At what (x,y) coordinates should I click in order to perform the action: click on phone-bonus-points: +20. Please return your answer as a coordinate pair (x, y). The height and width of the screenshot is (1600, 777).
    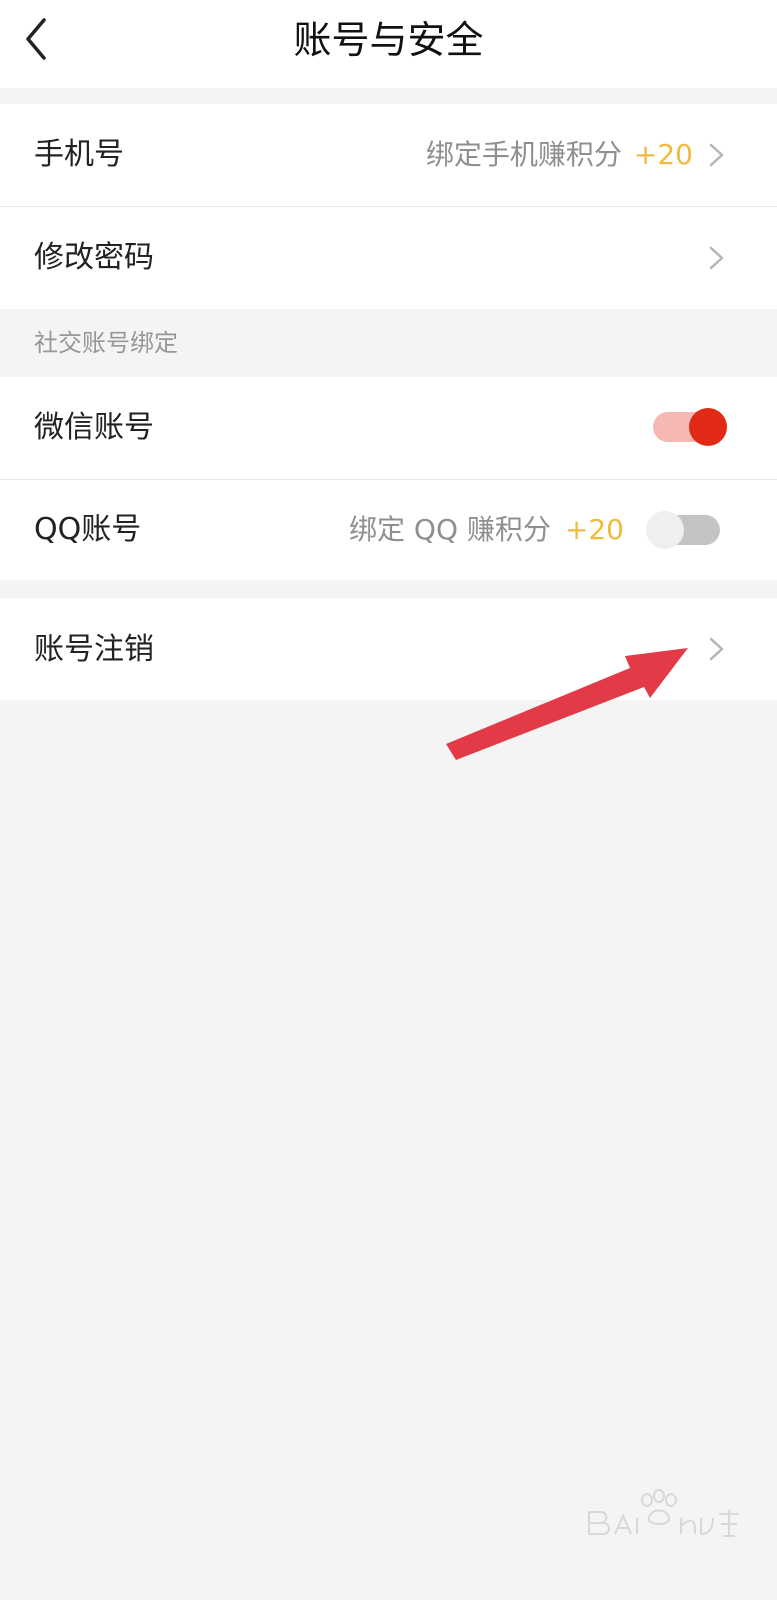
    Looking at the image, I should click on (663, 154).